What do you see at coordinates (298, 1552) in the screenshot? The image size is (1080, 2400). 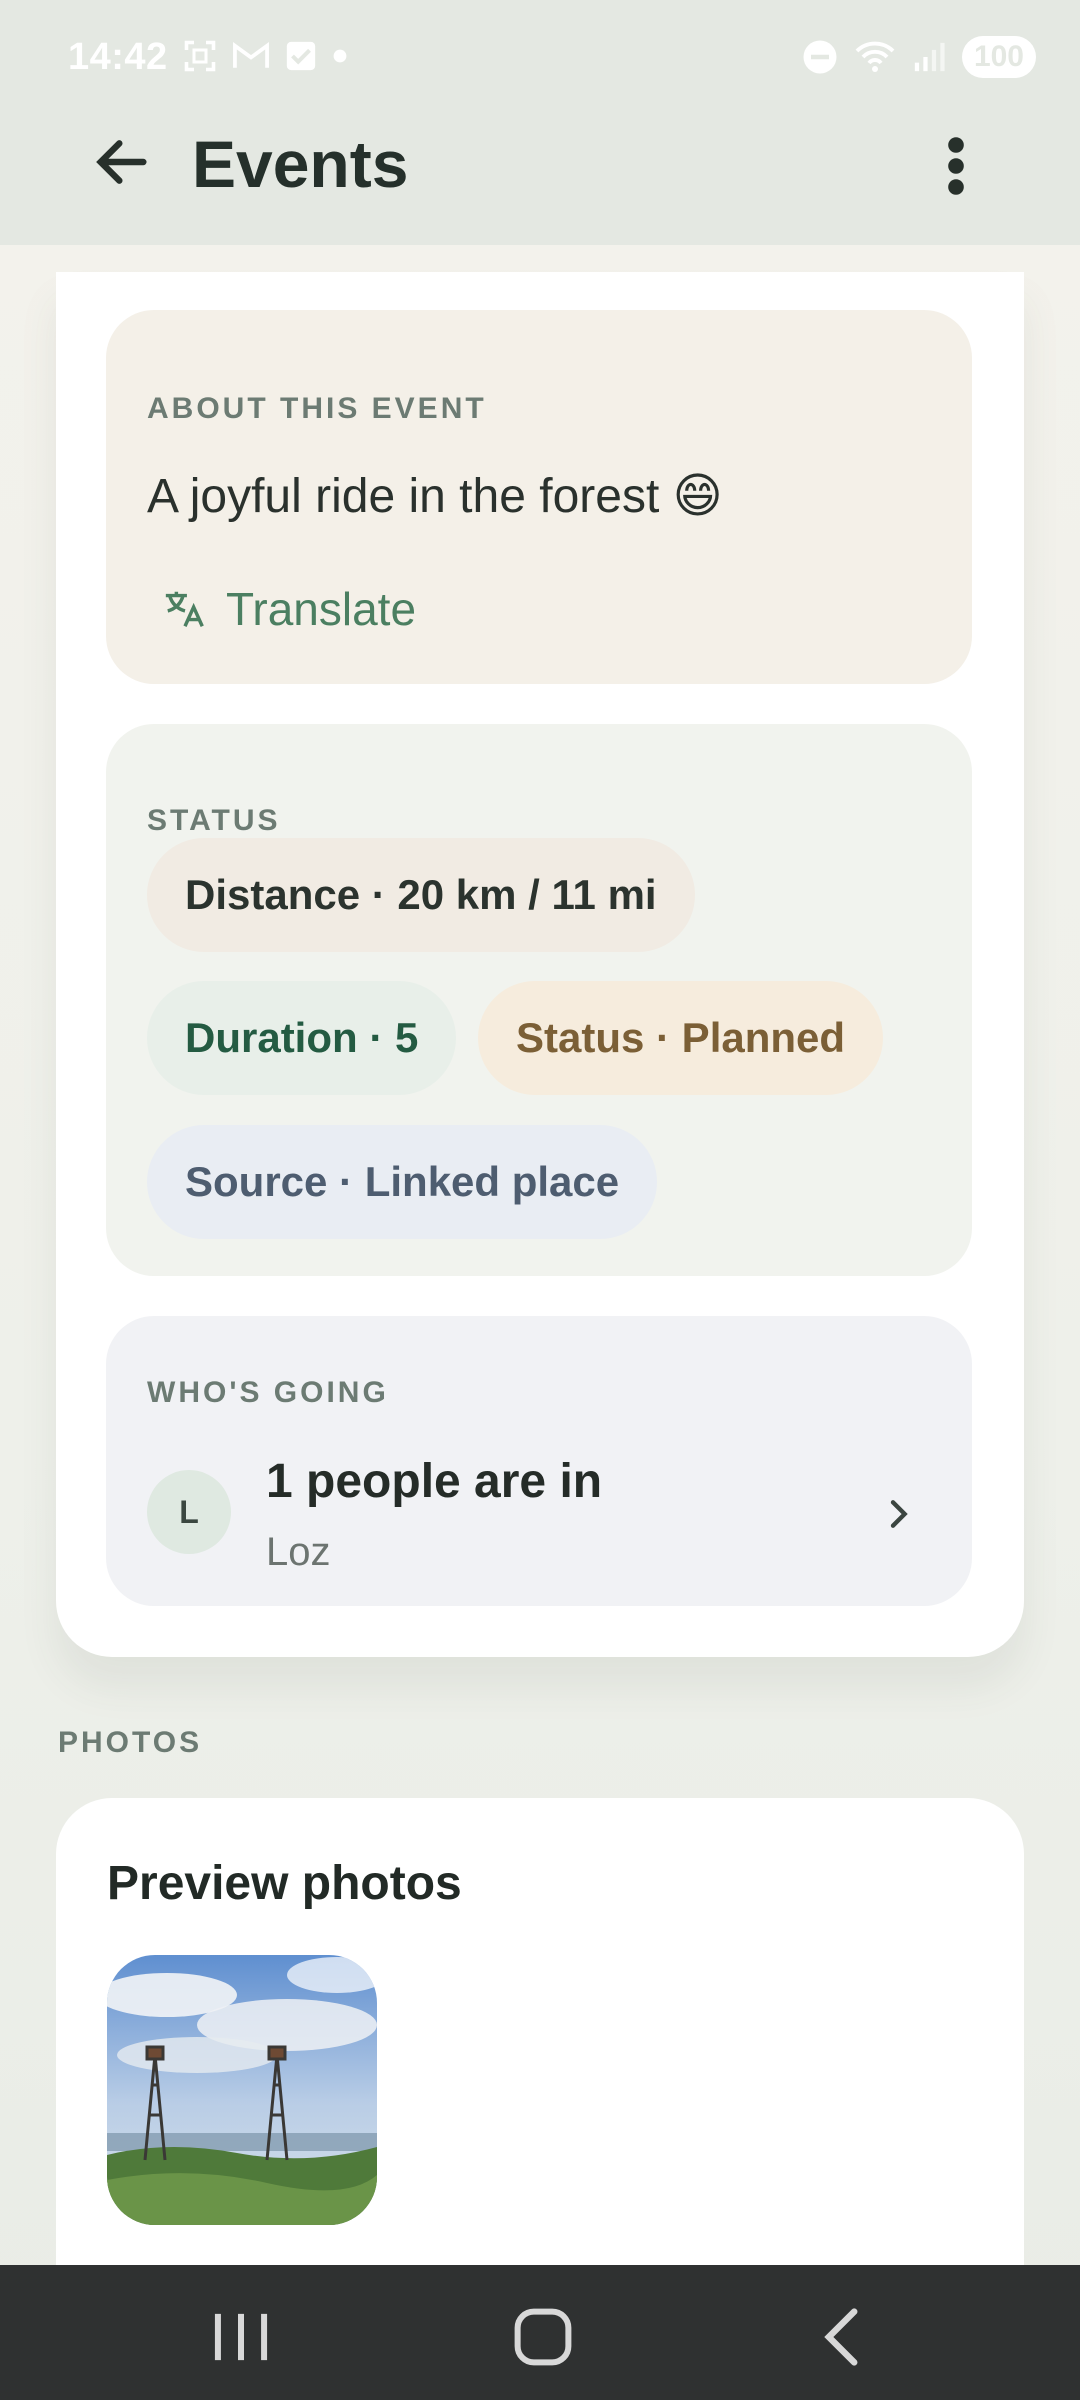 I see `attendee-names: Loz` at bounding box center [298, 1552].